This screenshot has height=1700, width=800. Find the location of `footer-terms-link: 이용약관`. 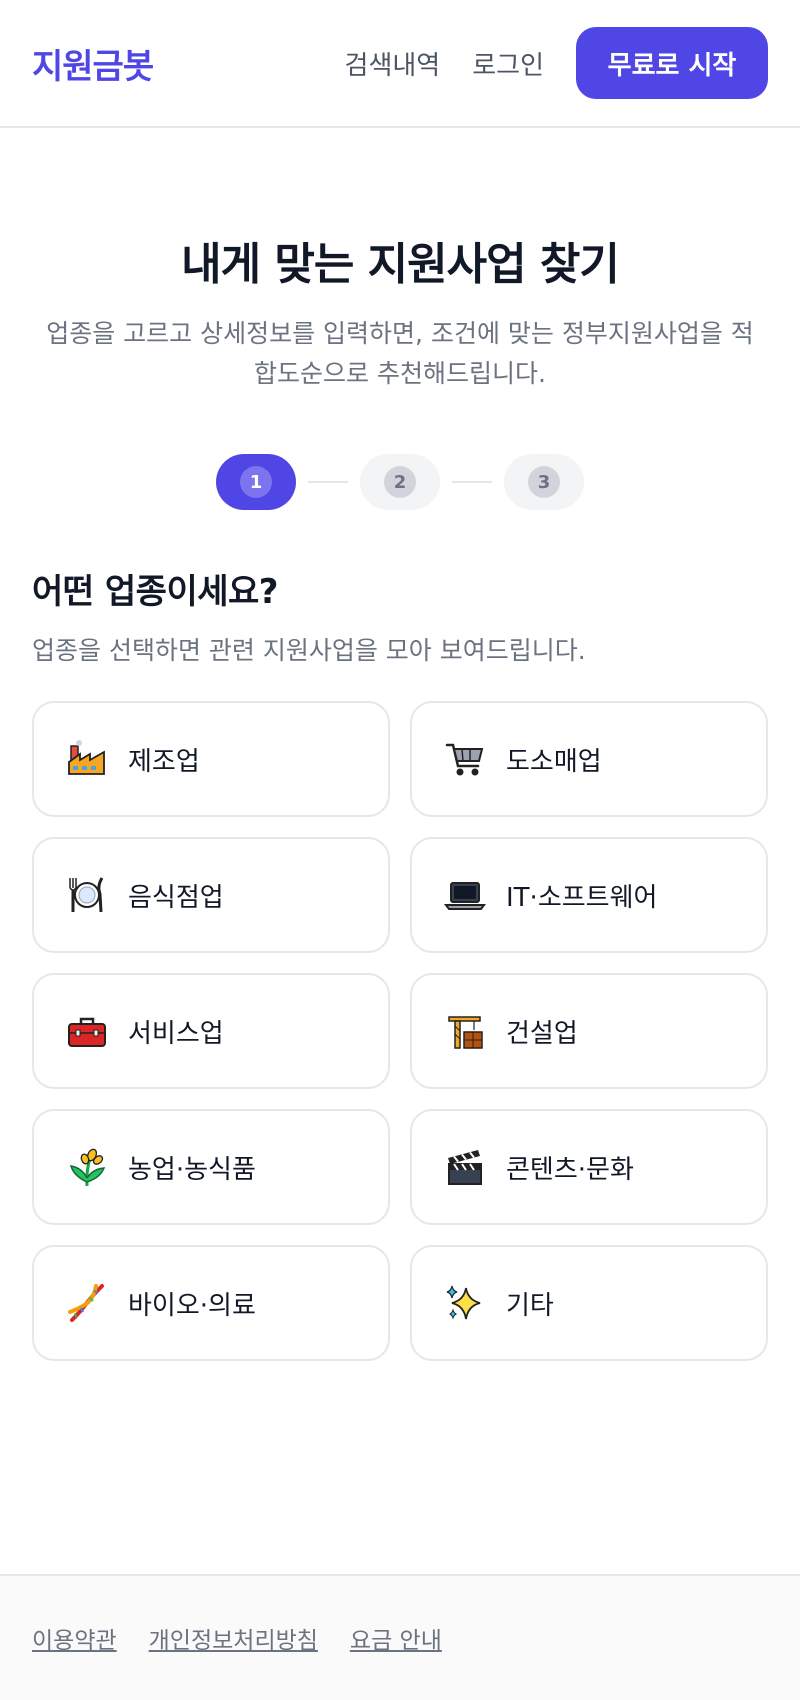

footer-terms-link: 이용약관 is located at coordinates (74, 1638).